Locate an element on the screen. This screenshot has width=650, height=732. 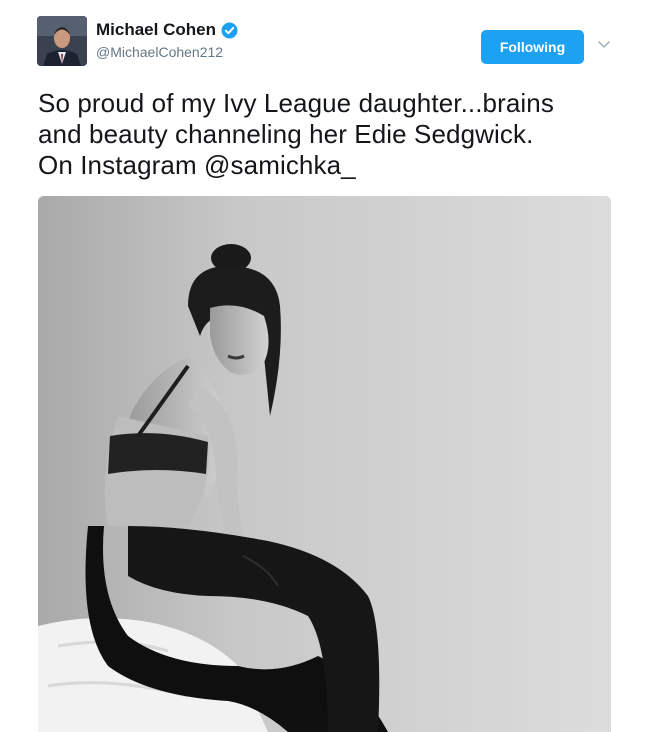
author-handle: @MichaelCohen212 is located at coordinates (159, 52).